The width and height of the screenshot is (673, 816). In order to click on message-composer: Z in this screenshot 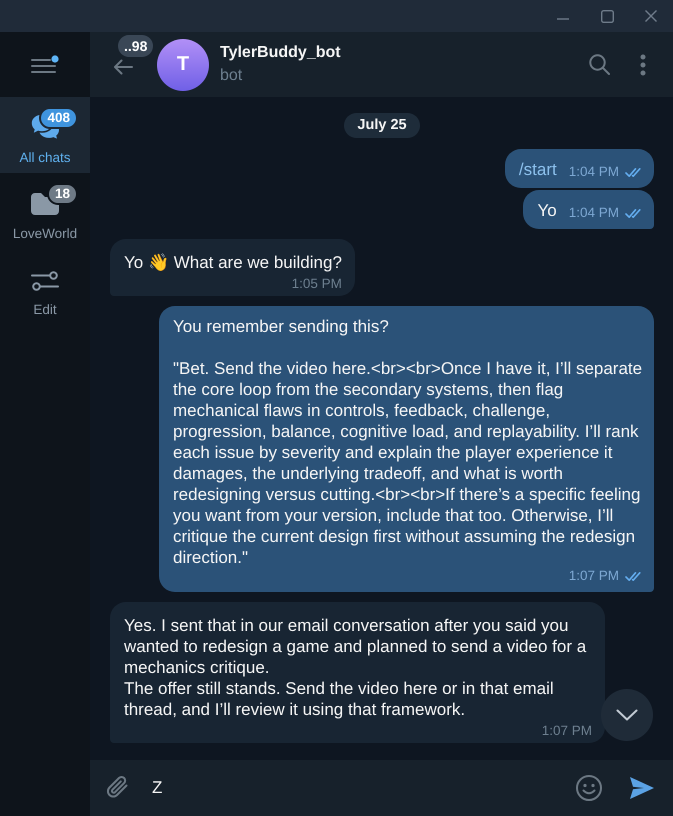, I will do `click(381, 788)`.